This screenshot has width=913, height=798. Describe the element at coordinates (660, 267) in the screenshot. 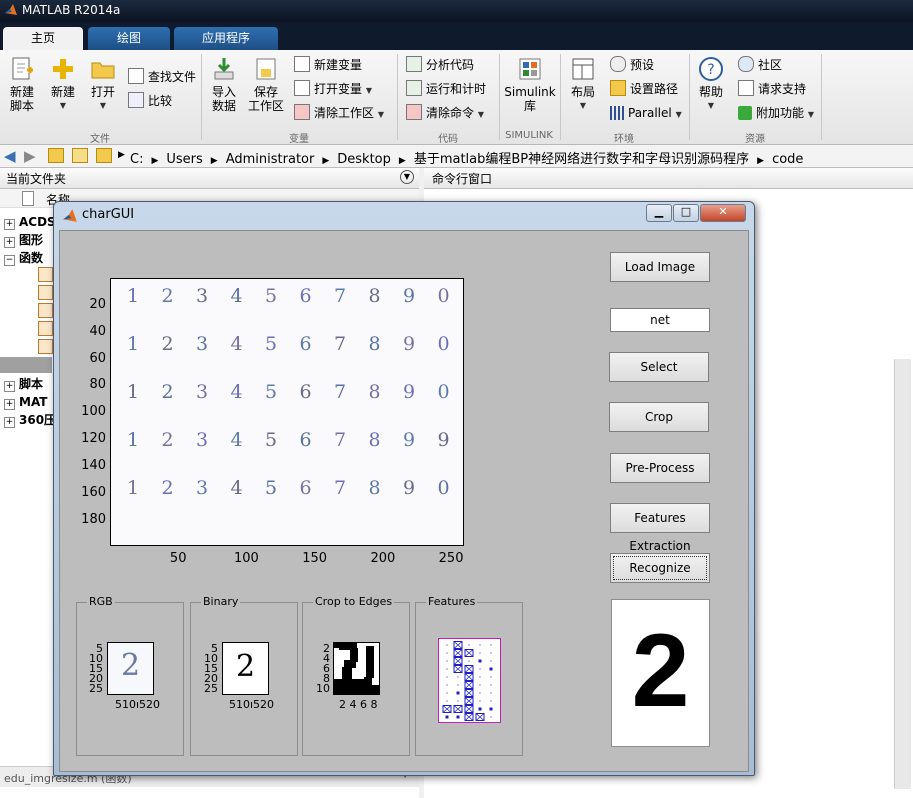

I see `load-image-button: Load Image` at that location.